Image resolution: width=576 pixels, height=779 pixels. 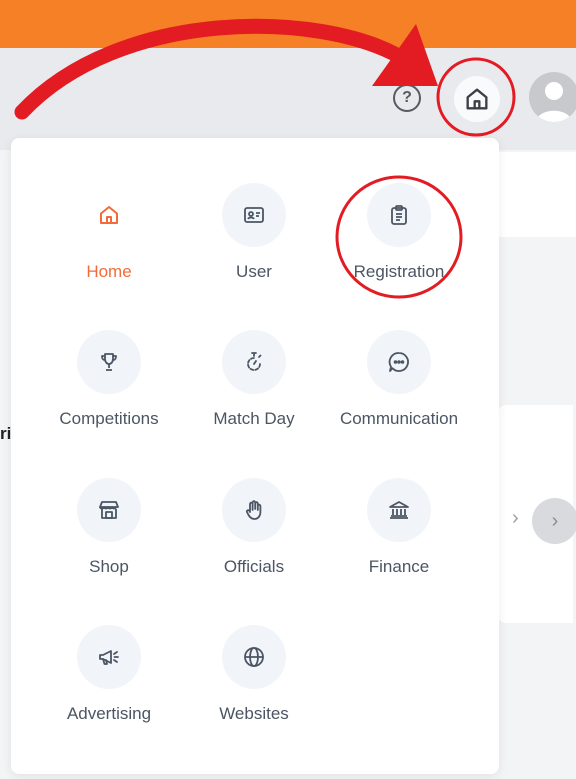 I want to click on background-partial-text: ri, so click(x=6, y=433).